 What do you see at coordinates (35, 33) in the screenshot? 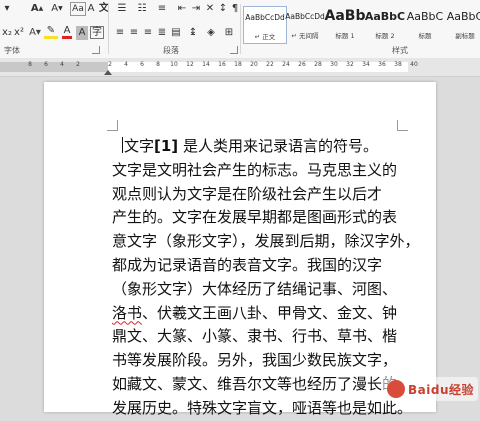
I see `text-effects-icon: A▾` at bounding box center [35, 33].